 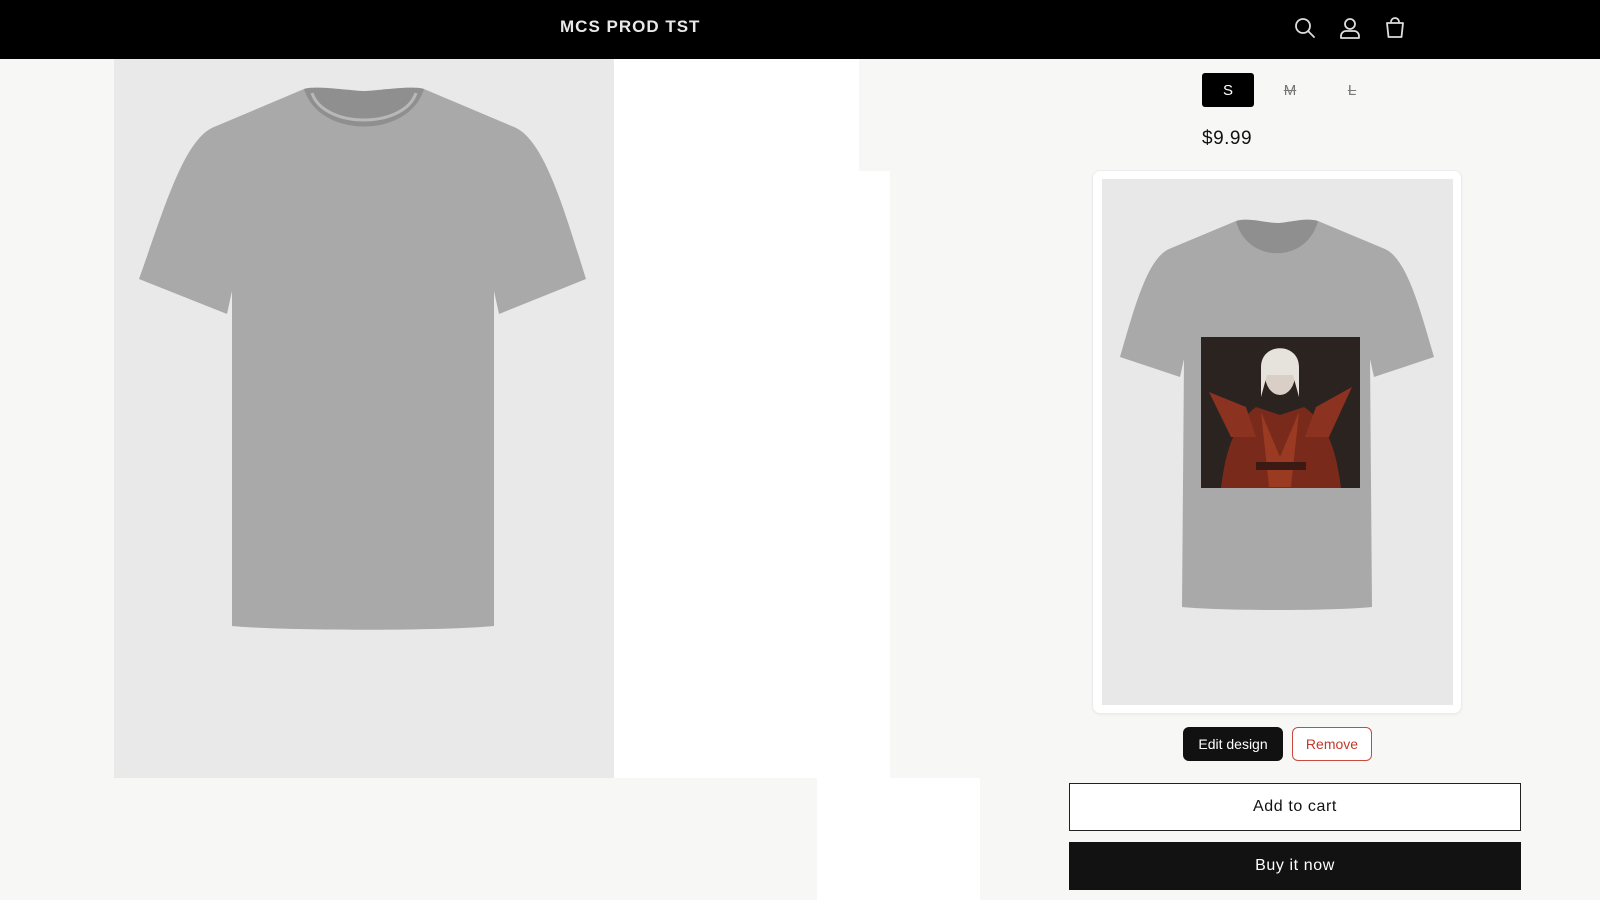 I want to click on custom-design-artwork, so click(x=1280, y=412).